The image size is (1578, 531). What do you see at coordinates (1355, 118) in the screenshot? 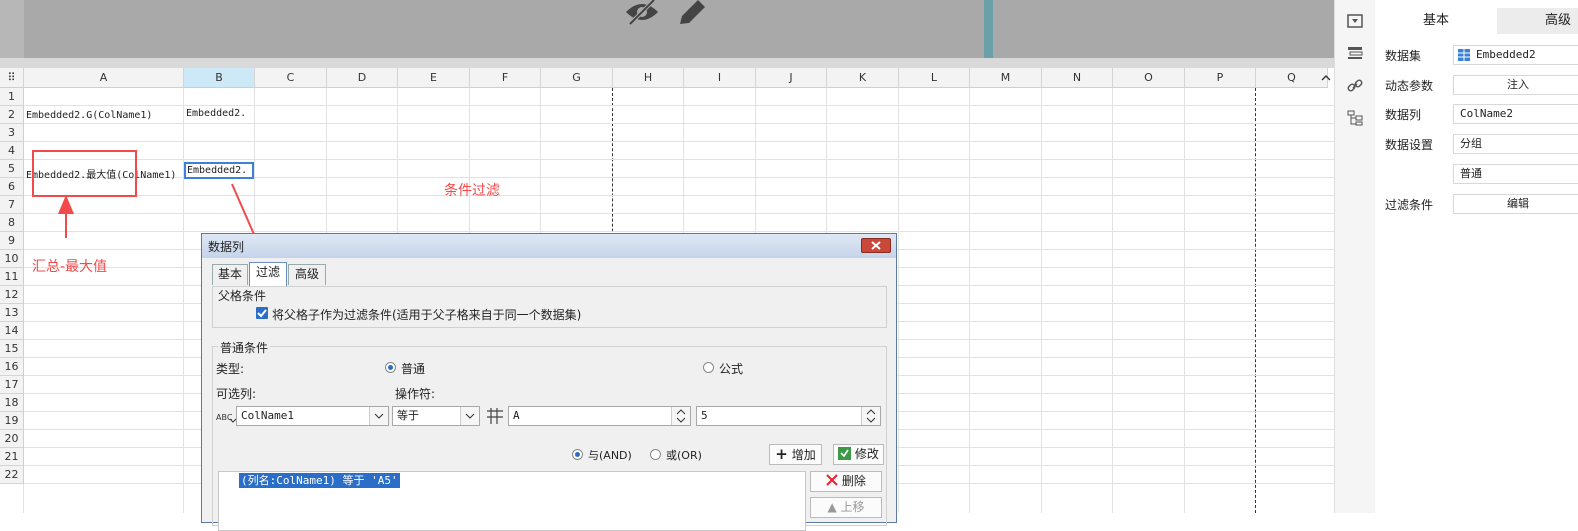
I see `tree-structure-icon` at bounding box center [1355, 118].